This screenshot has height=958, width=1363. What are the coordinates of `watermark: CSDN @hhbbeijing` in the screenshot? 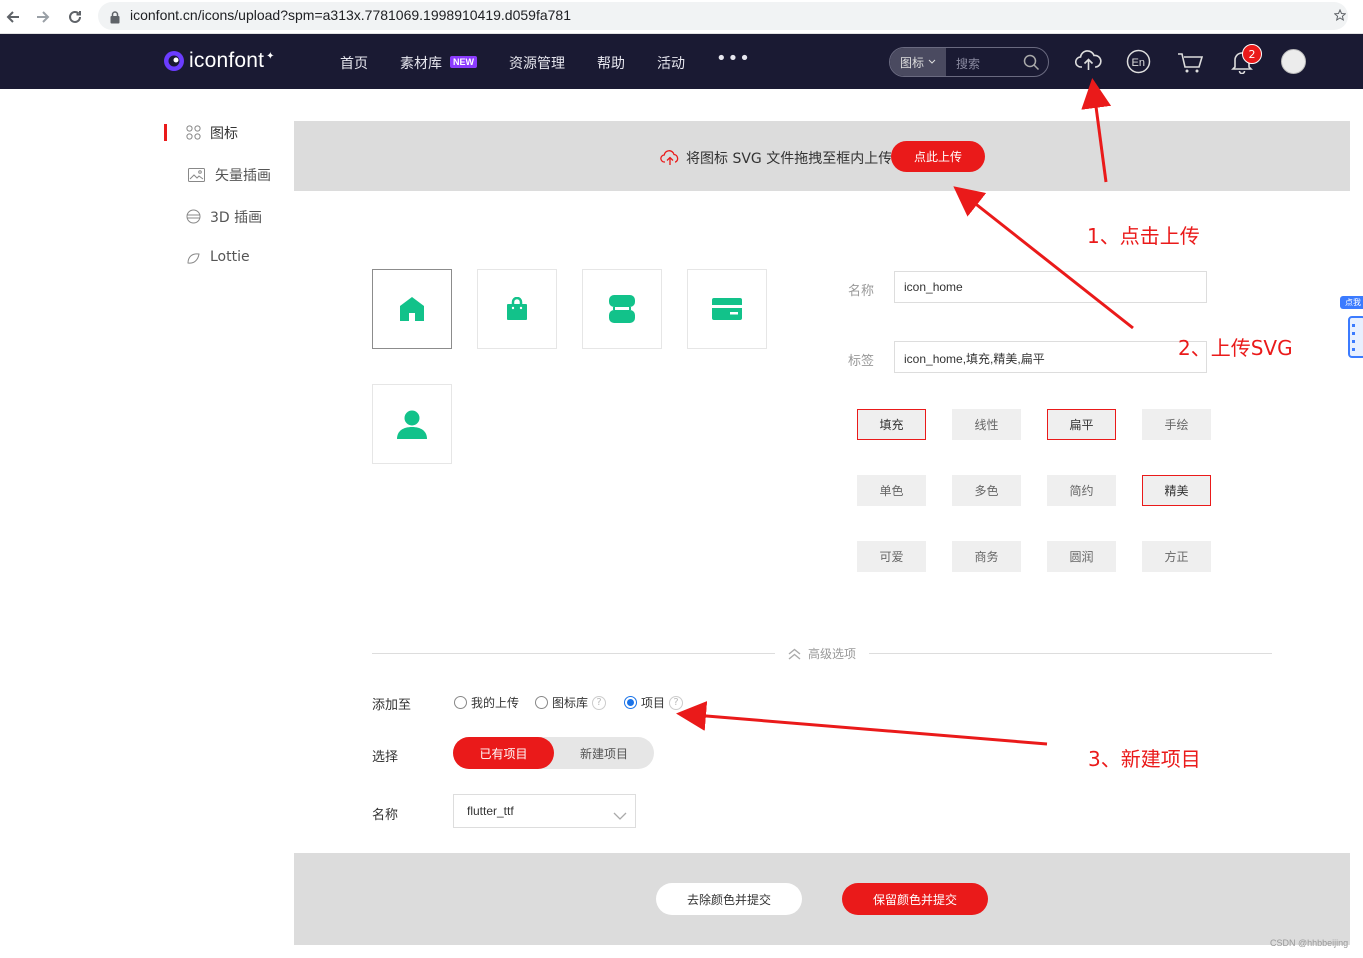 It's located at (1309, 943).